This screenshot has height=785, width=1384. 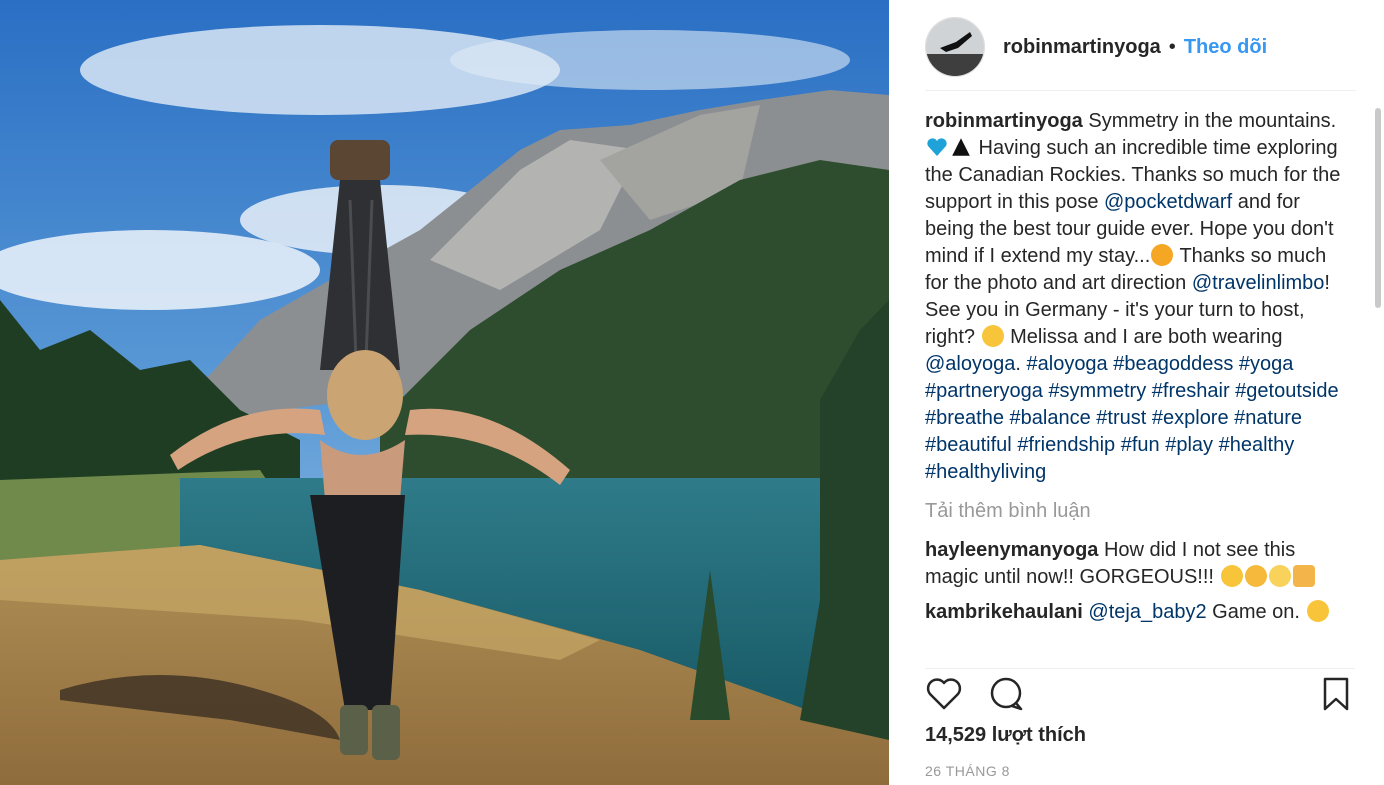 What do you see at coordinates (985, 472) in the screenshot?
I see `hashtag-link: #healthyliving` at bounding box center [985, 472].